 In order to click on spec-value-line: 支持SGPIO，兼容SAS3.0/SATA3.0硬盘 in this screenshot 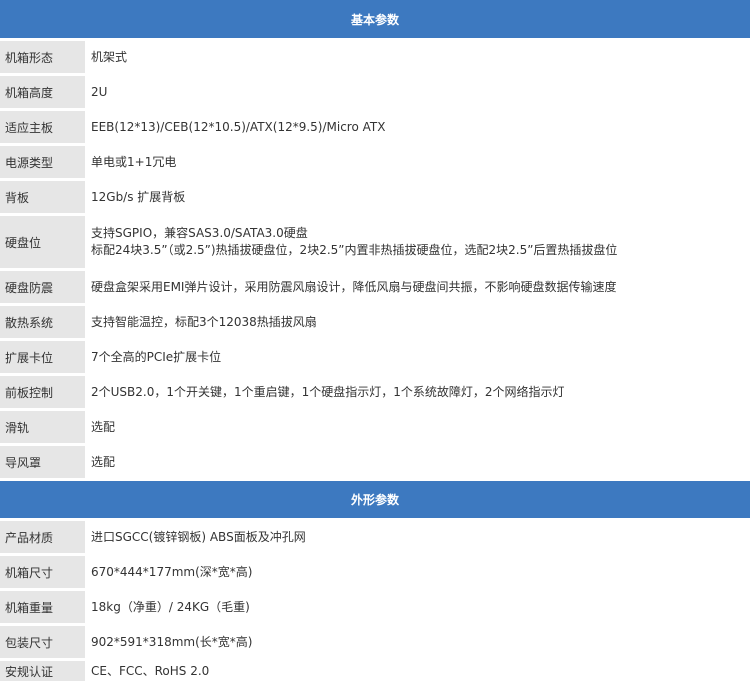, I will do `click(199, 233)`.